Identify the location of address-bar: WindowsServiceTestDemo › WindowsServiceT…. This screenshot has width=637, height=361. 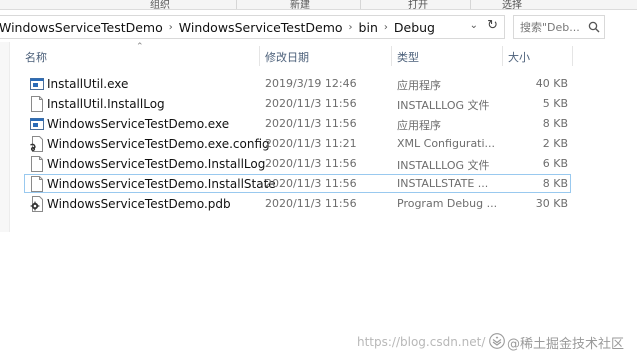
(252, 27).